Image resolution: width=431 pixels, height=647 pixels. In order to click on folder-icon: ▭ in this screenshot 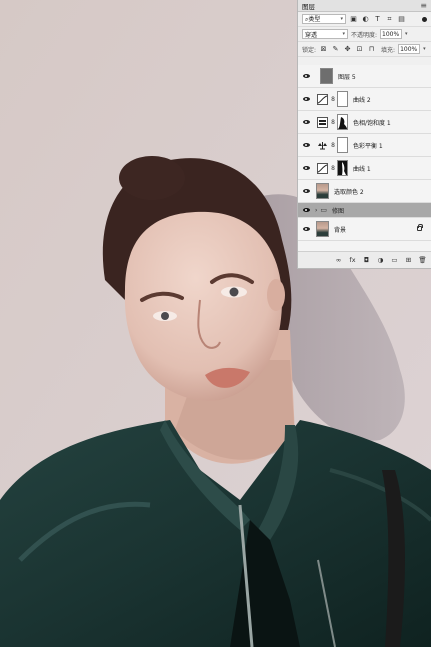, I will do `click(324, 210)`.